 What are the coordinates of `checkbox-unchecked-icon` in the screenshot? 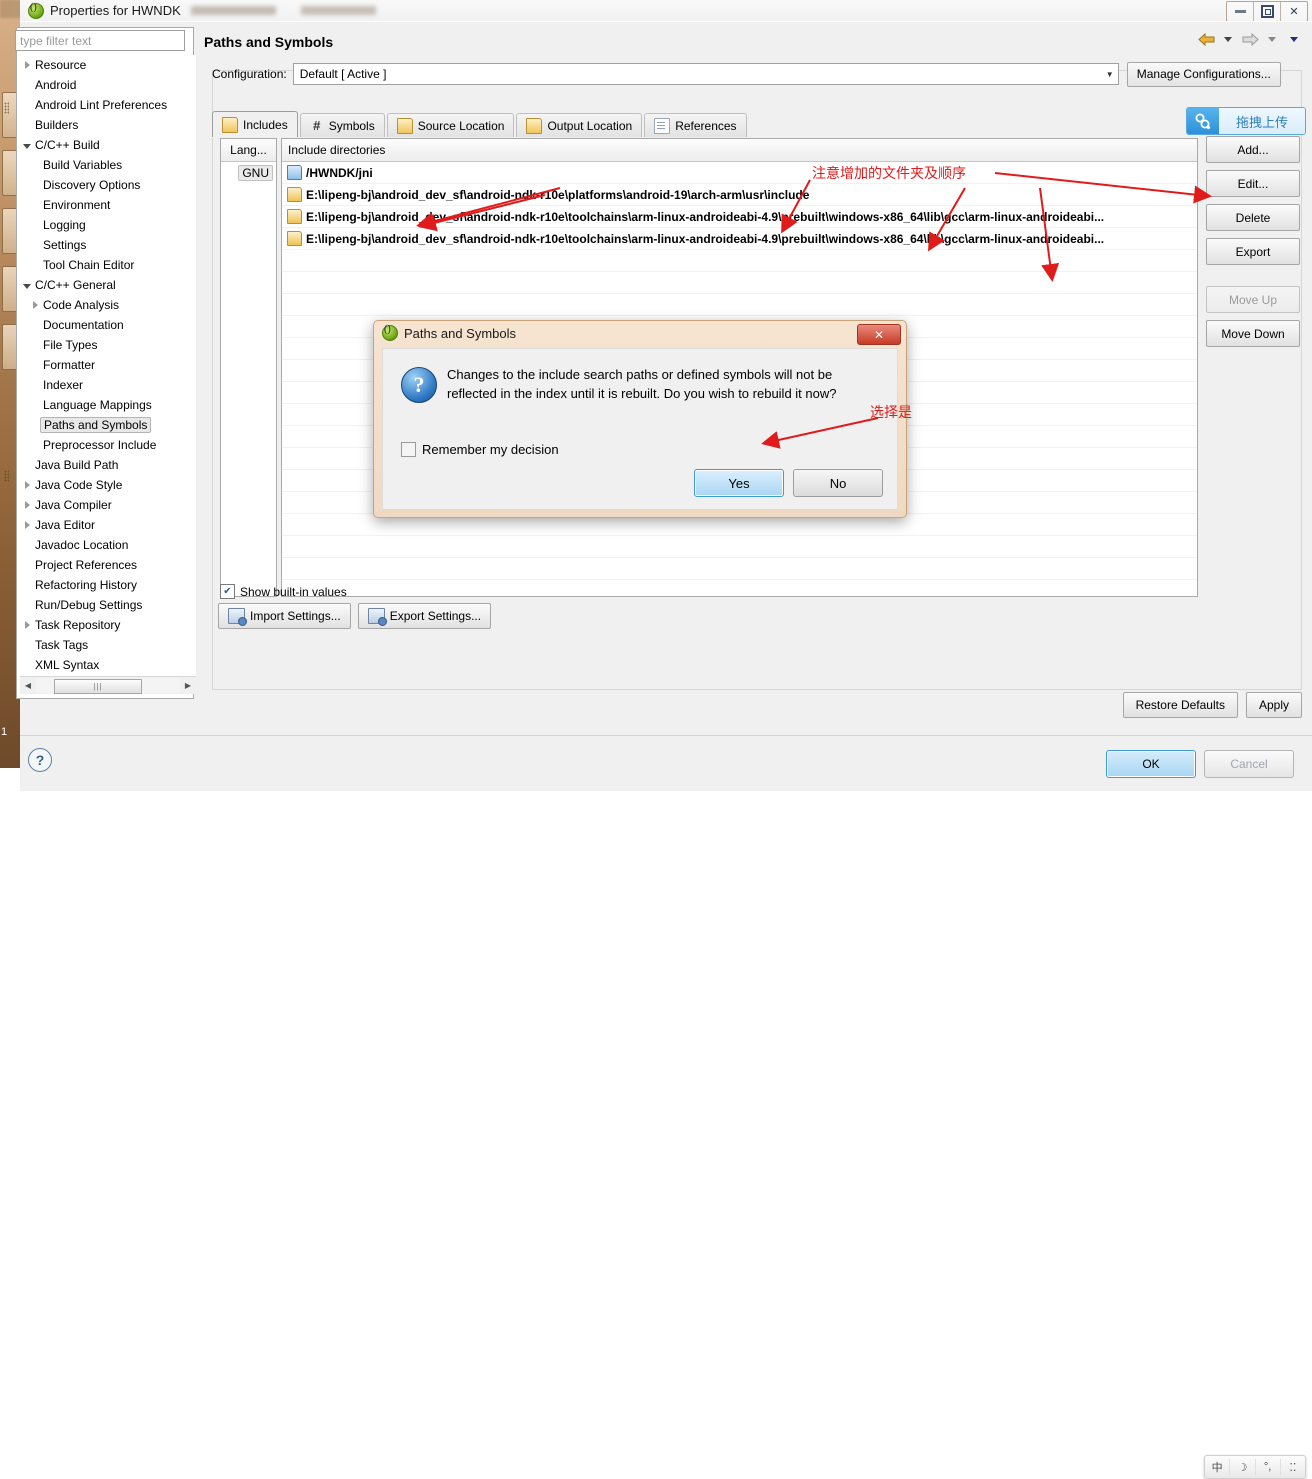 It's located at (408, 449).